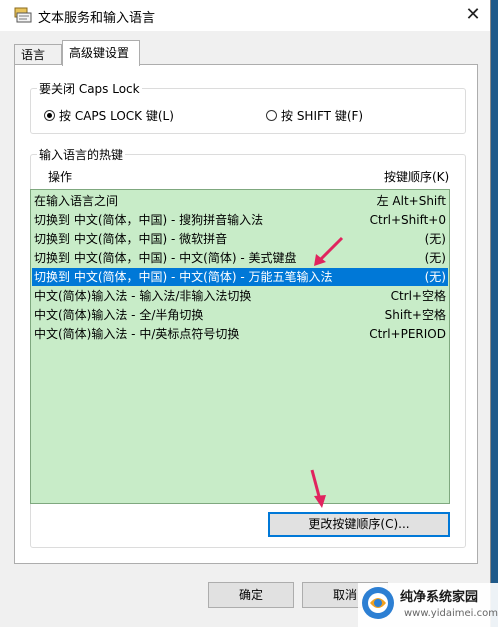  Describe the element at coordinates (271, 115) in the screenshot. I see `radio-unselected-icon` at that location.